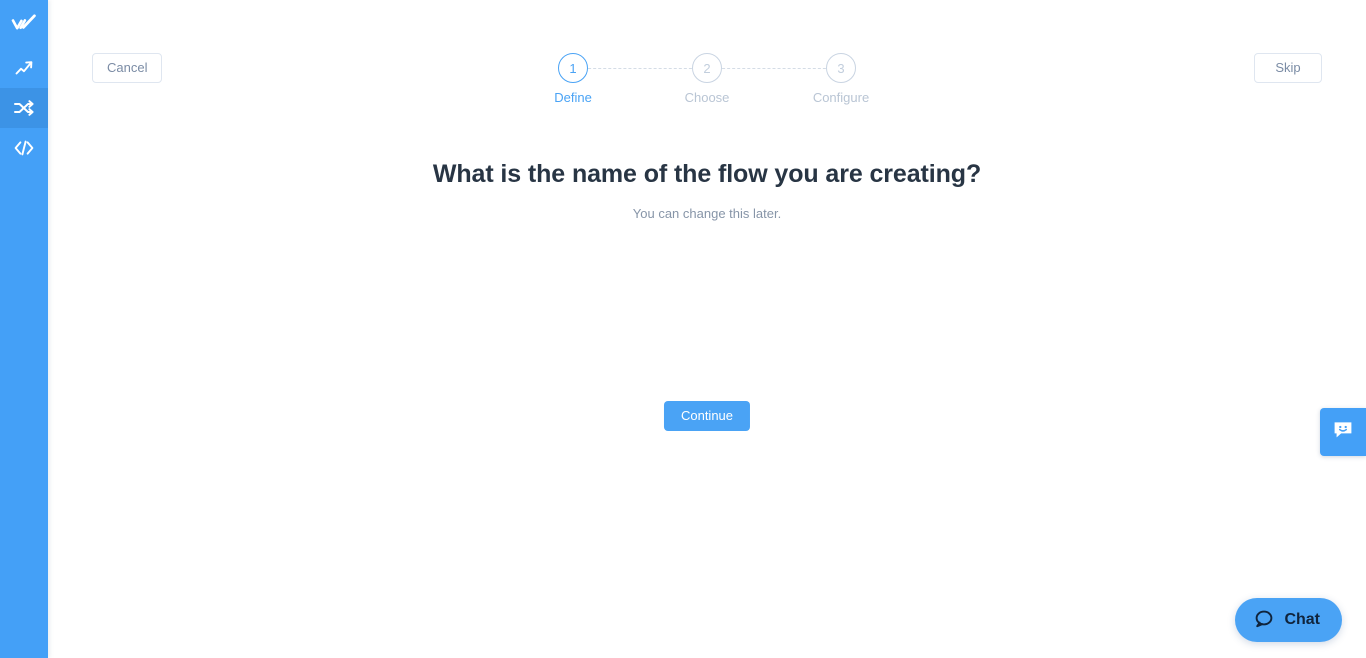  I want to click on flow-name-input, so click(707, 263).